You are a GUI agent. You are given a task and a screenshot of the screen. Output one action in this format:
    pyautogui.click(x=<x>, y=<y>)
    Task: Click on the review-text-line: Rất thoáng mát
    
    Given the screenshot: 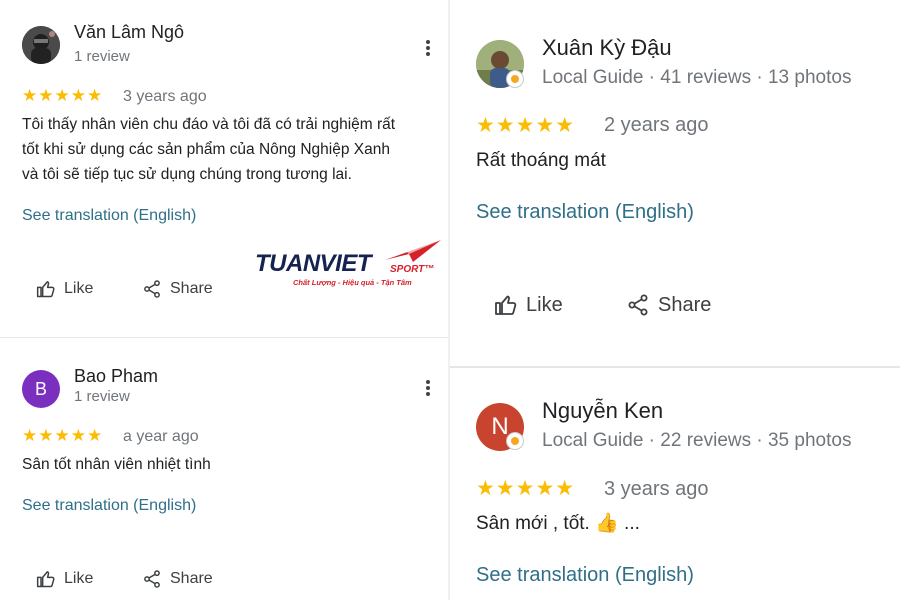 What is the action you would take?
    pyautogui.click(x=541, y=160)
    